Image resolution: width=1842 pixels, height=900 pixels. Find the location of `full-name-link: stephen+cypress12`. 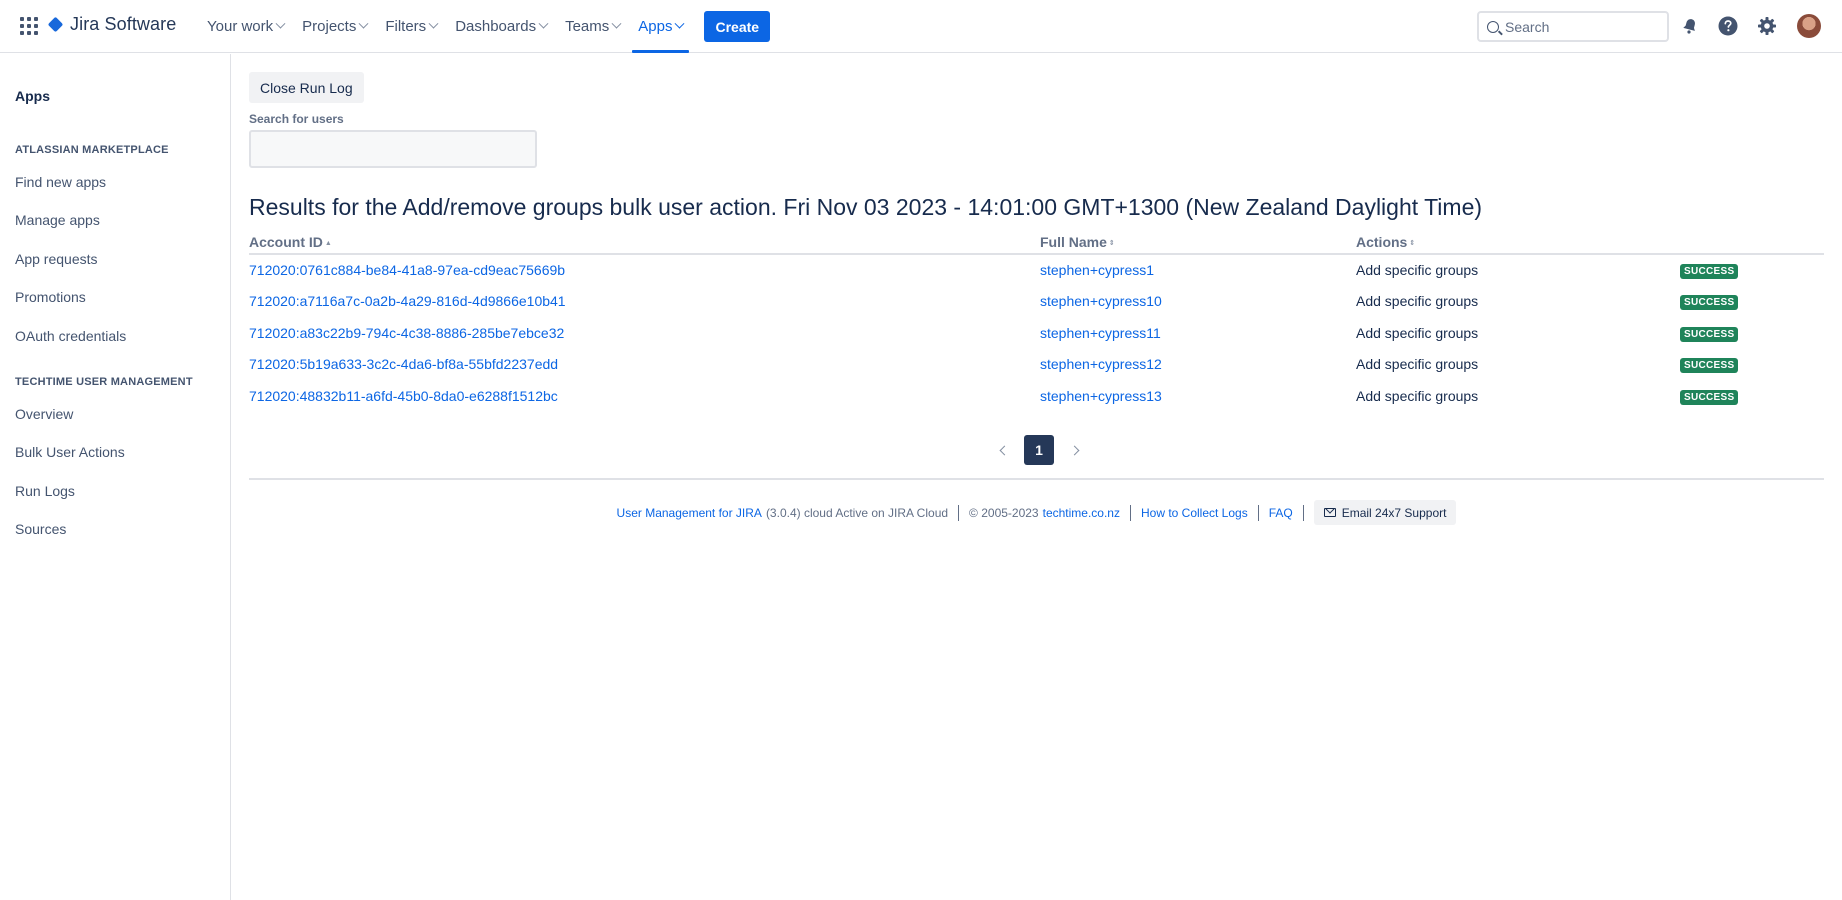

full-name-link: stephen+cypress12 is located at coordinates (1101, 364).